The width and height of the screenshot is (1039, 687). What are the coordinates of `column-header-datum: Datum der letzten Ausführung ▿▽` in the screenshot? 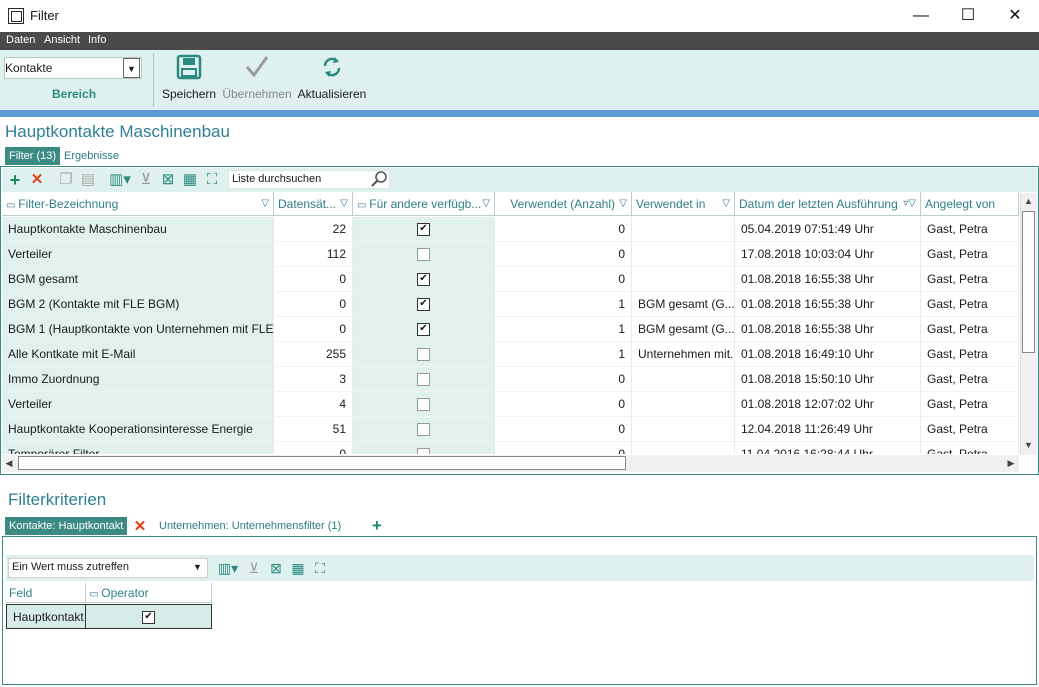 It's located at (828, 204).